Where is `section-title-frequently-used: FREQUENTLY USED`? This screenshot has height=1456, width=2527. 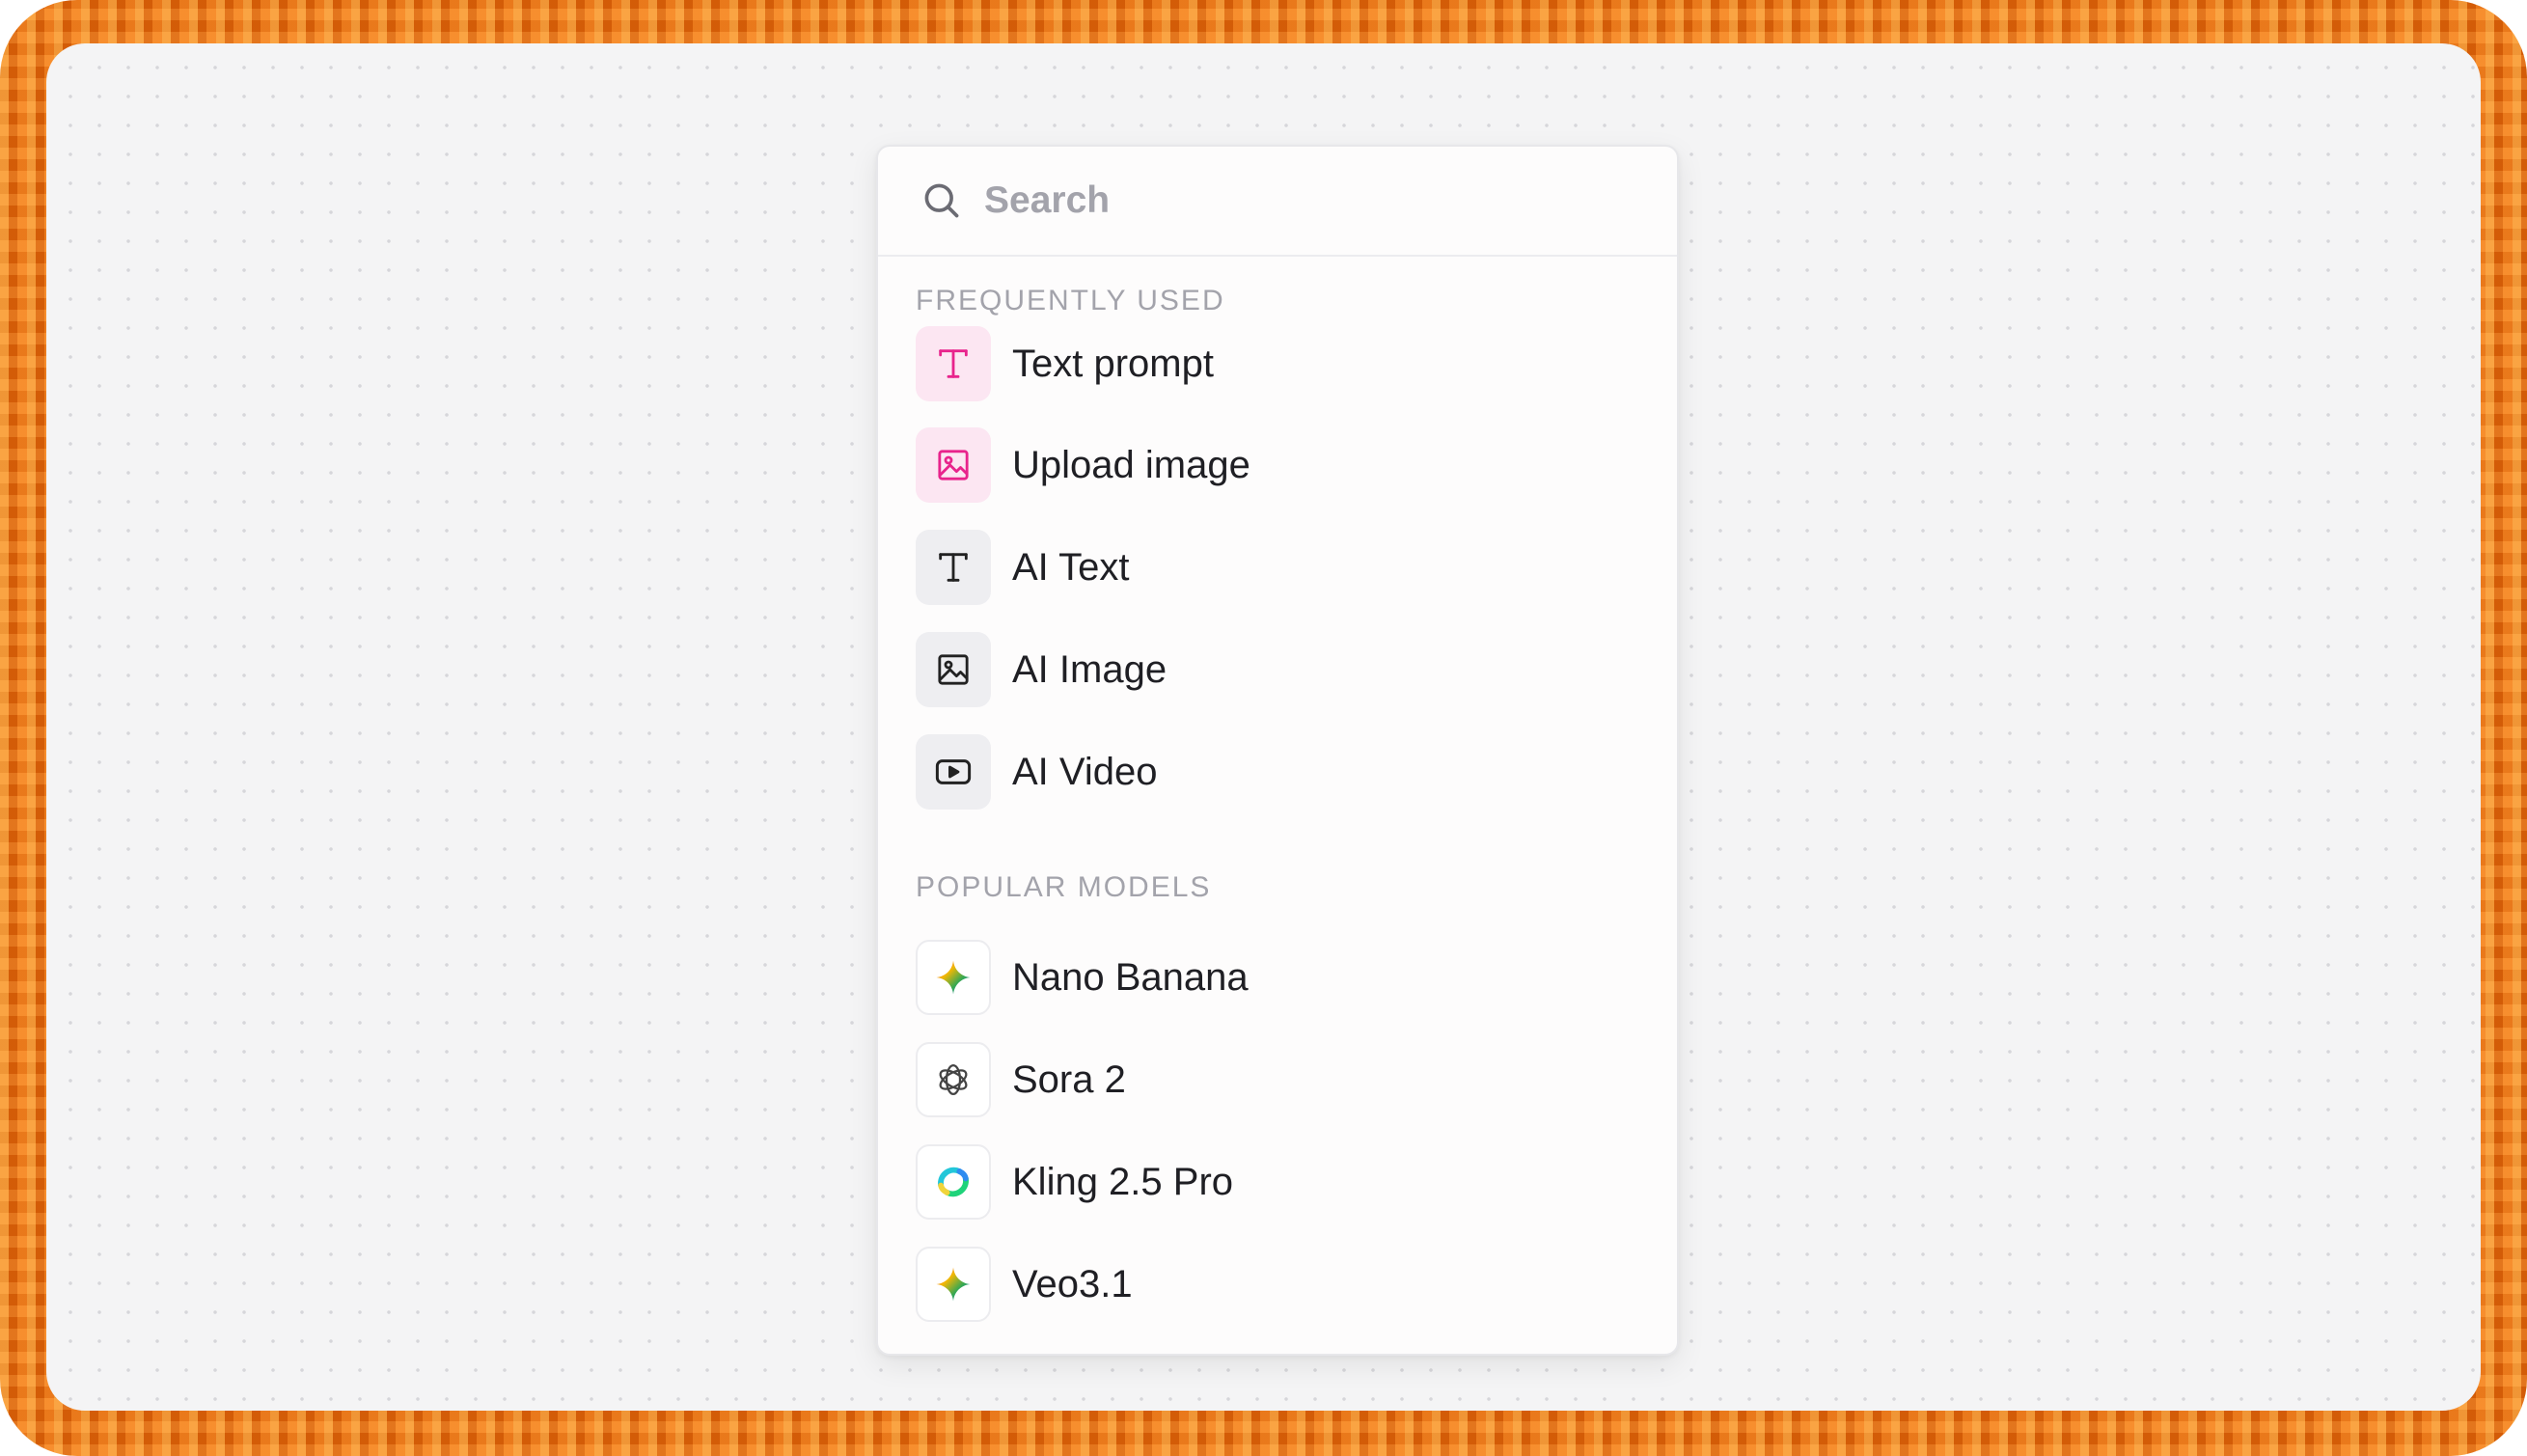
section-title-frequently-used: FREQUENTLY USED is located at coordinates (1070, 301).